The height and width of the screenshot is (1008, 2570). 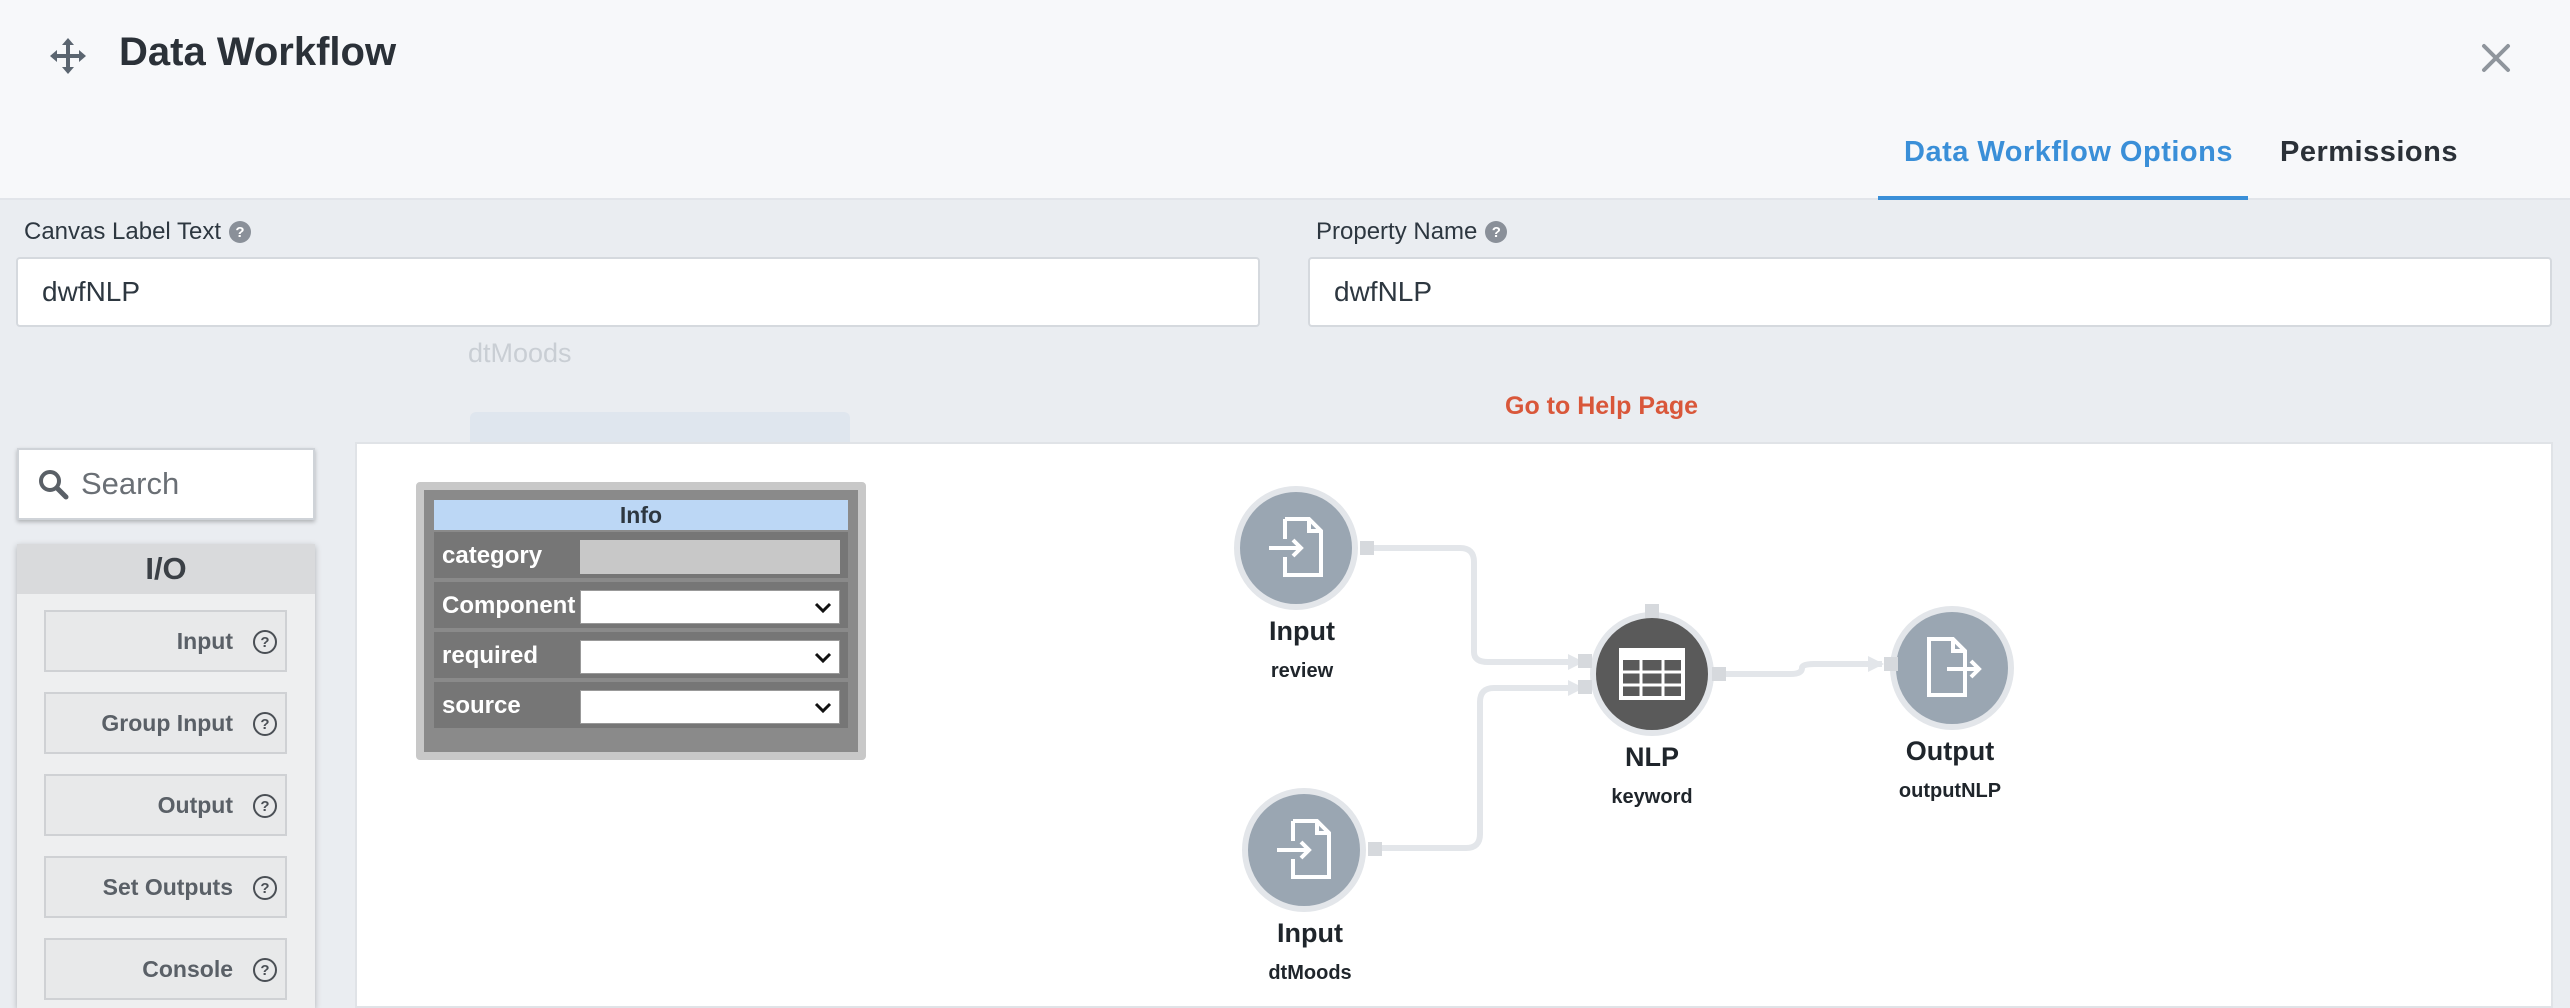 What do you see at coordinates (1652, 611) in the screenshot?
I see `top-port` at bounding box center [1652, 611].